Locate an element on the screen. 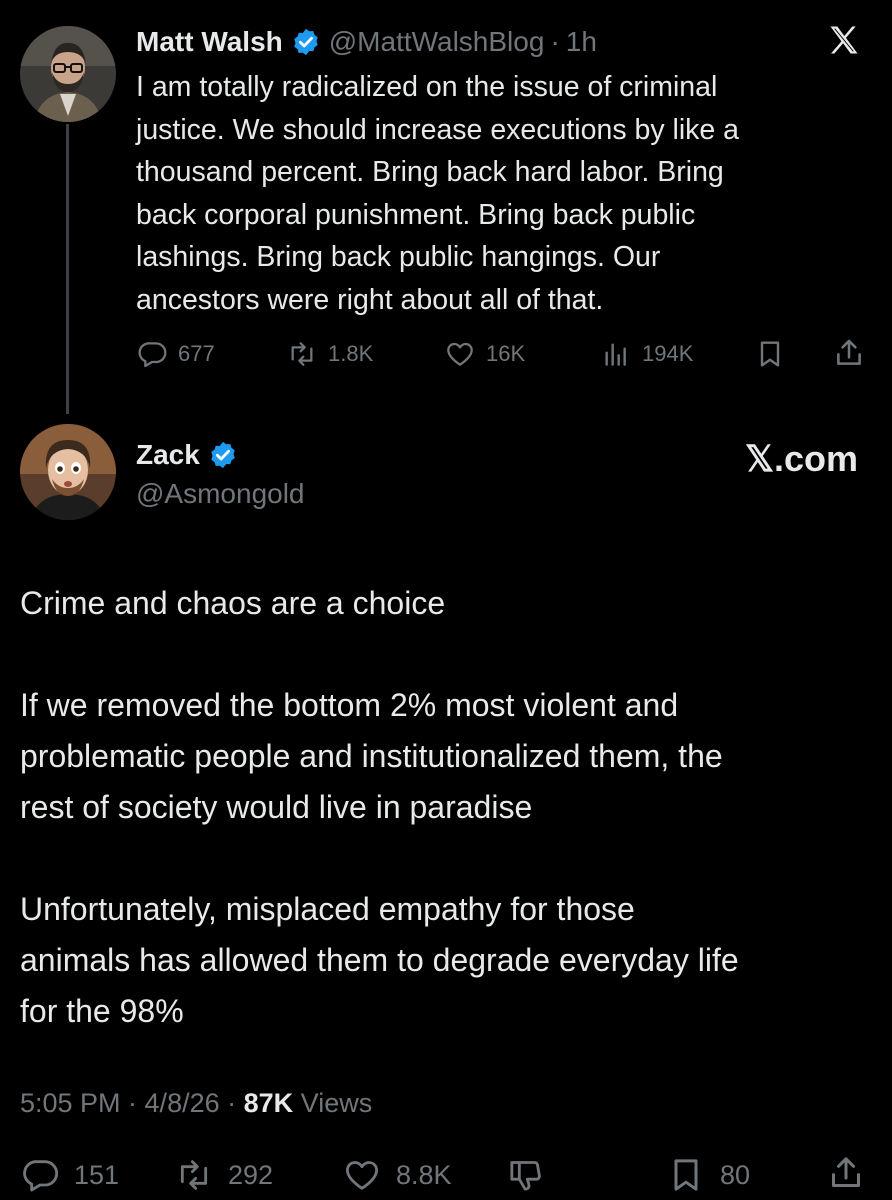  dislike-button is located at coordinates (526, 1177).